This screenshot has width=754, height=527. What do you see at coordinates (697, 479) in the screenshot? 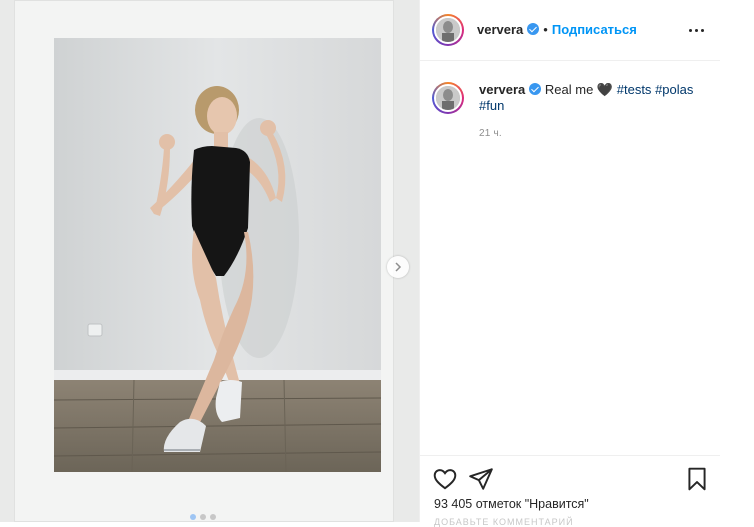
I see `bookmark-icon` at bounding box center [697, 479].